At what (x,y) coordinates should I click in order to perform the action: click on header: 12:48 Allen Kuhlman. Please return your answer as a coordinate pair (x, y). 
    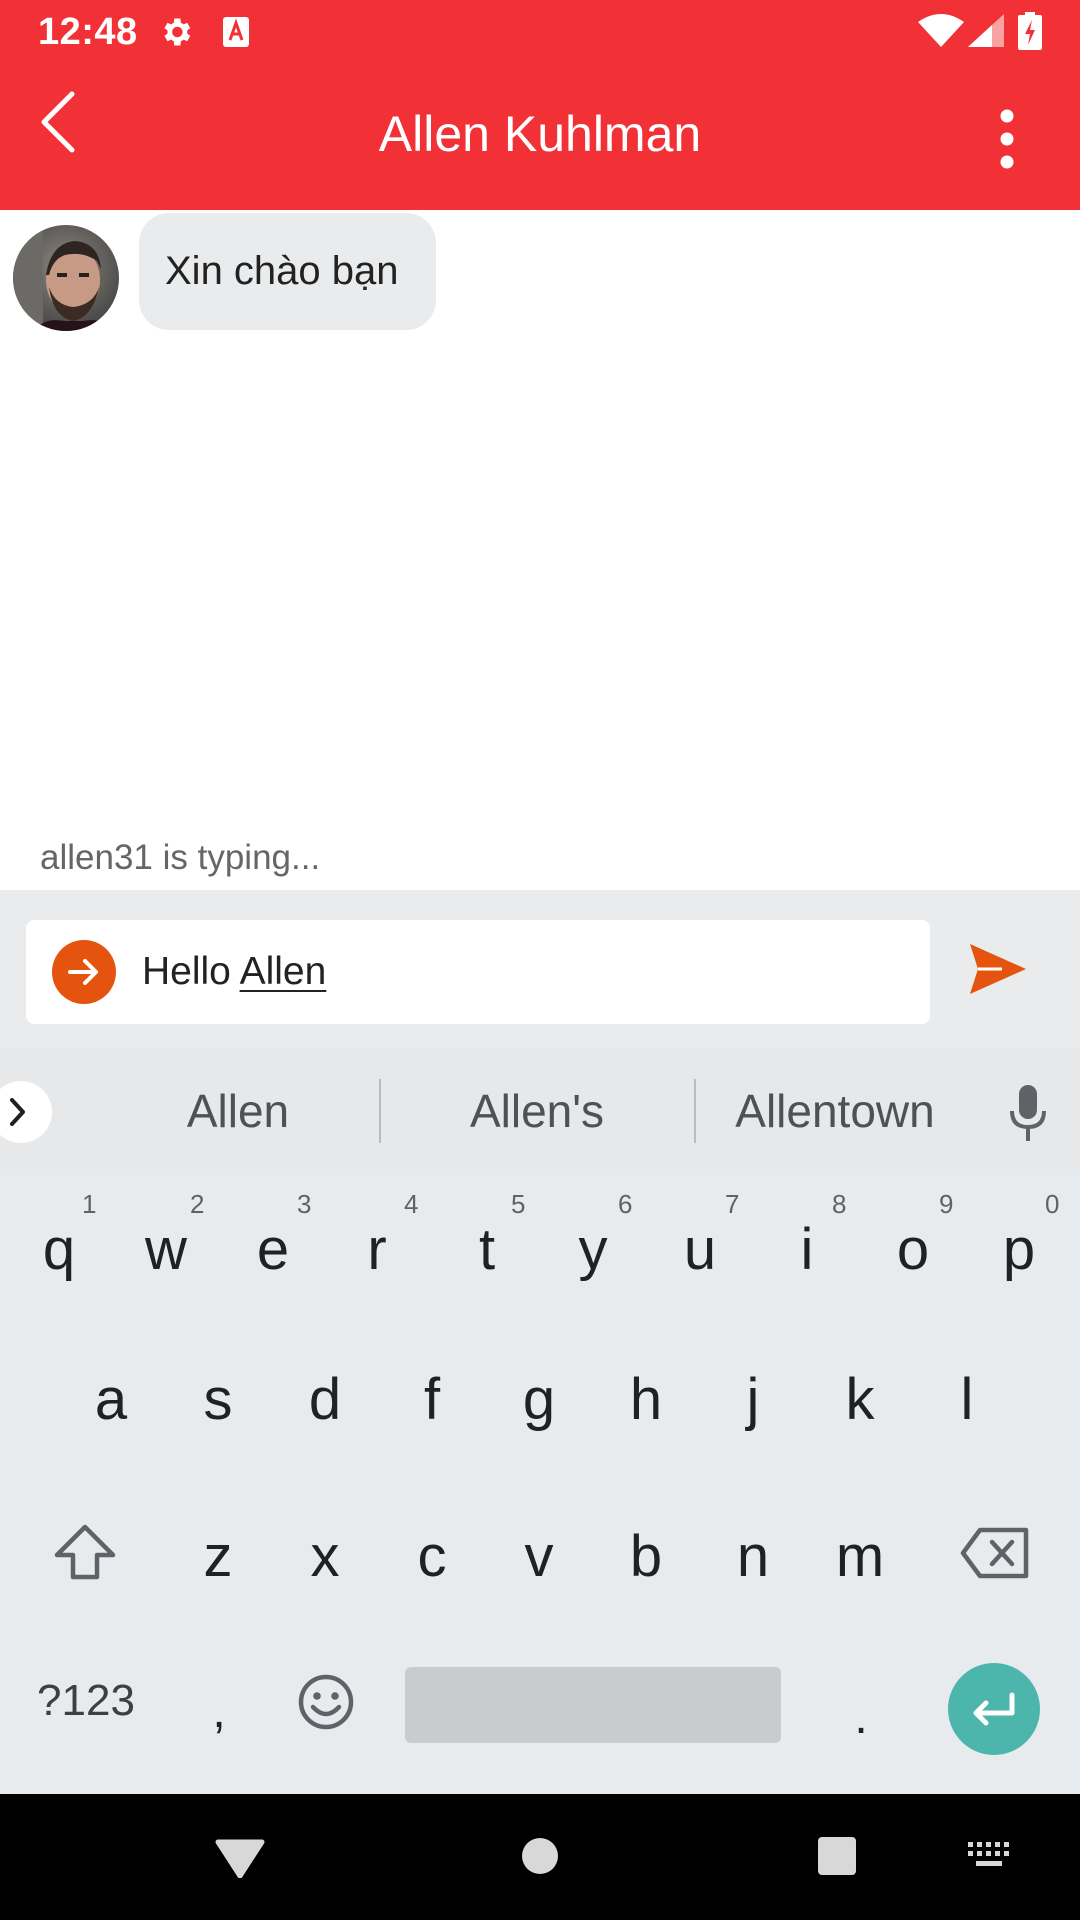
    Looking at the image, I should click on (540, 105).